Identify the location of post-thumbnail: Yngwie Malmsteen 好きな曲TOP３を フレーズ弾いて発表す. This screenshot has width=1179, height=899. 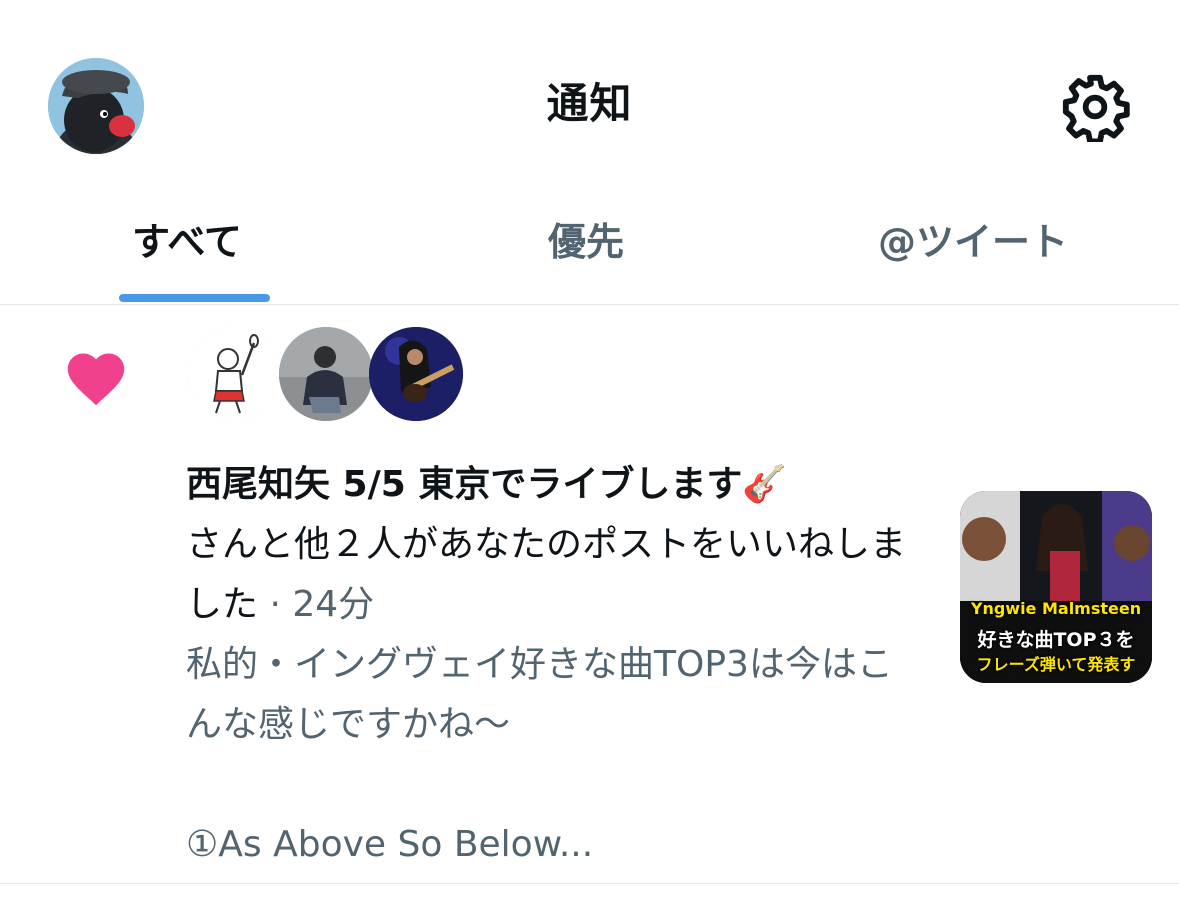
(1056, 587).